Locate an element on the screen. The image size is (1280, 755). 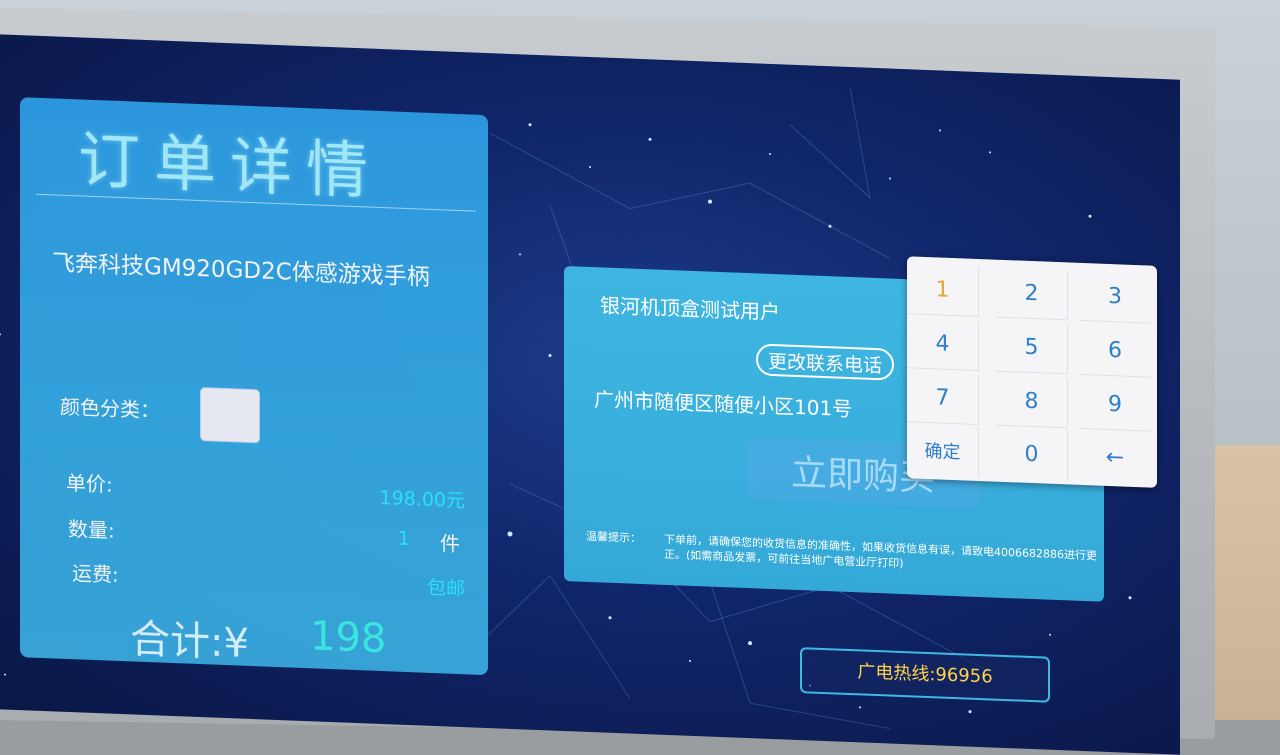
key-confirm: 确定 is located at coordinates (943, 450).